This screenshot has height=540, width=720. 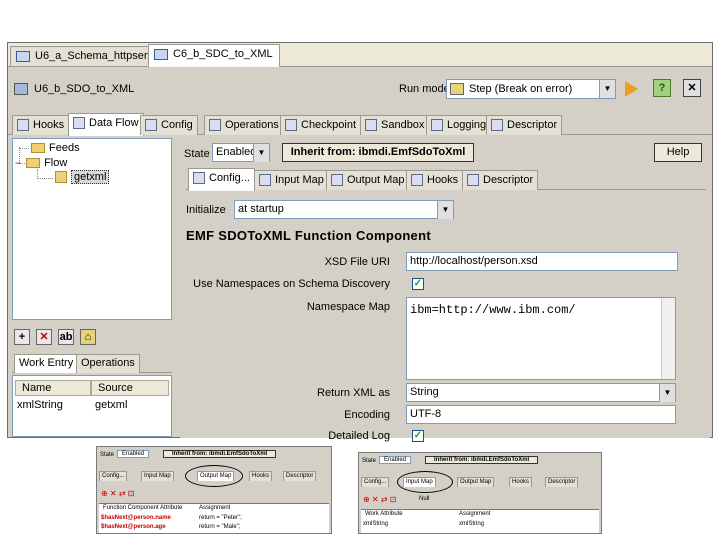 I want to click on add-component-icon: +, so click(x=22, y=337).